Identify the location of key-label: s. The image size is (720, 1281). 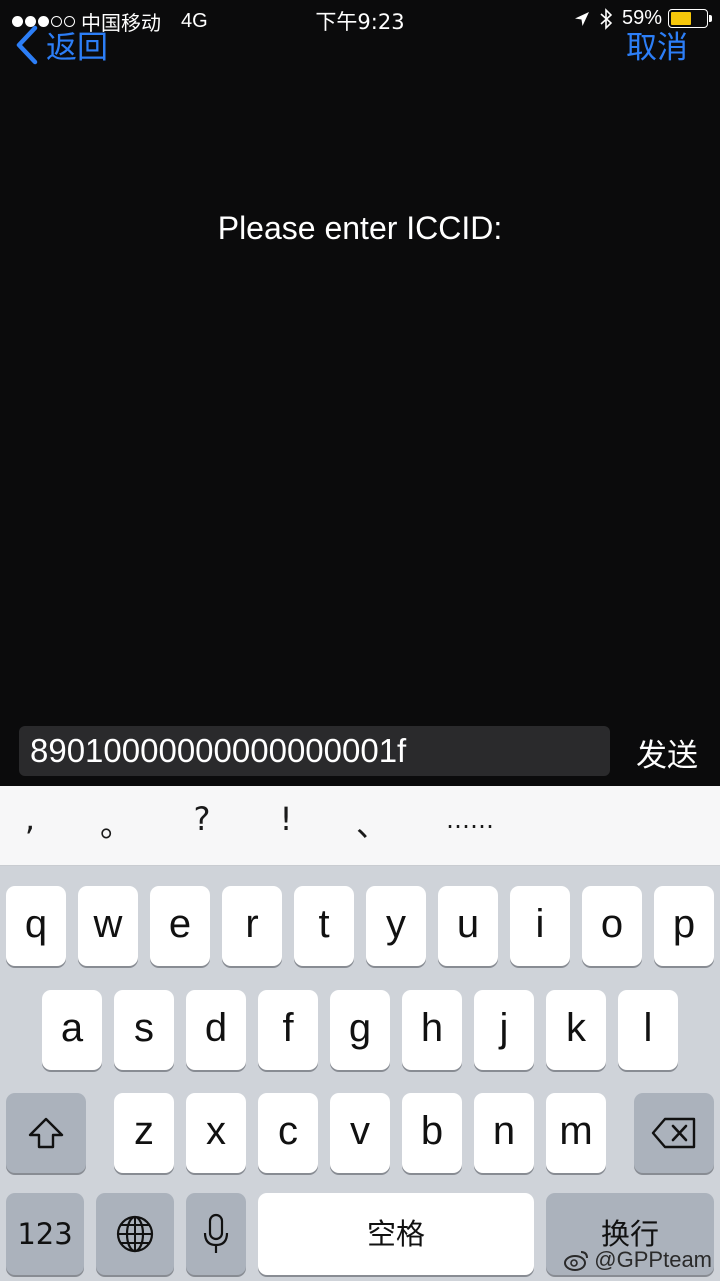
(144, 1028).